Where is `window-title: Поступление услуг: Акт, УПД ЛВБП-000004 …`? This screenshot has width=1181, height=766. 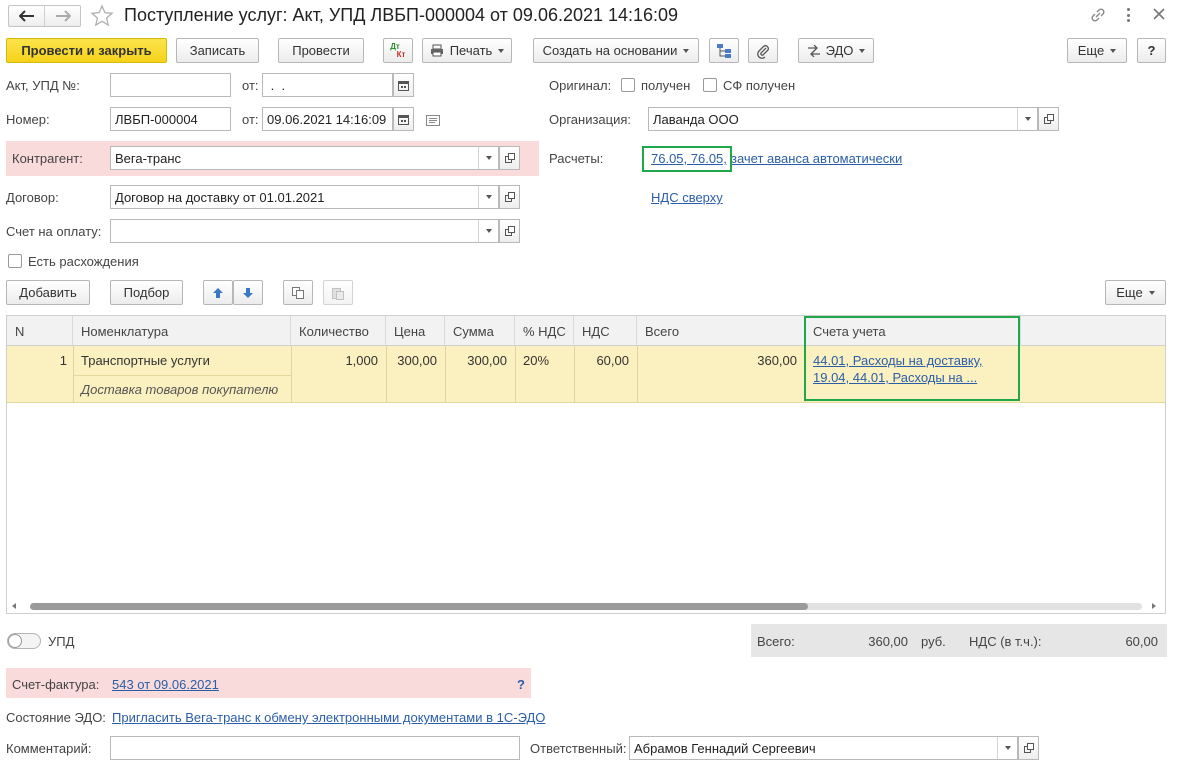
window-title: Поступление услуг: Акт, УПД ЛВБП-000004 … is located at coordinates (401, 15).